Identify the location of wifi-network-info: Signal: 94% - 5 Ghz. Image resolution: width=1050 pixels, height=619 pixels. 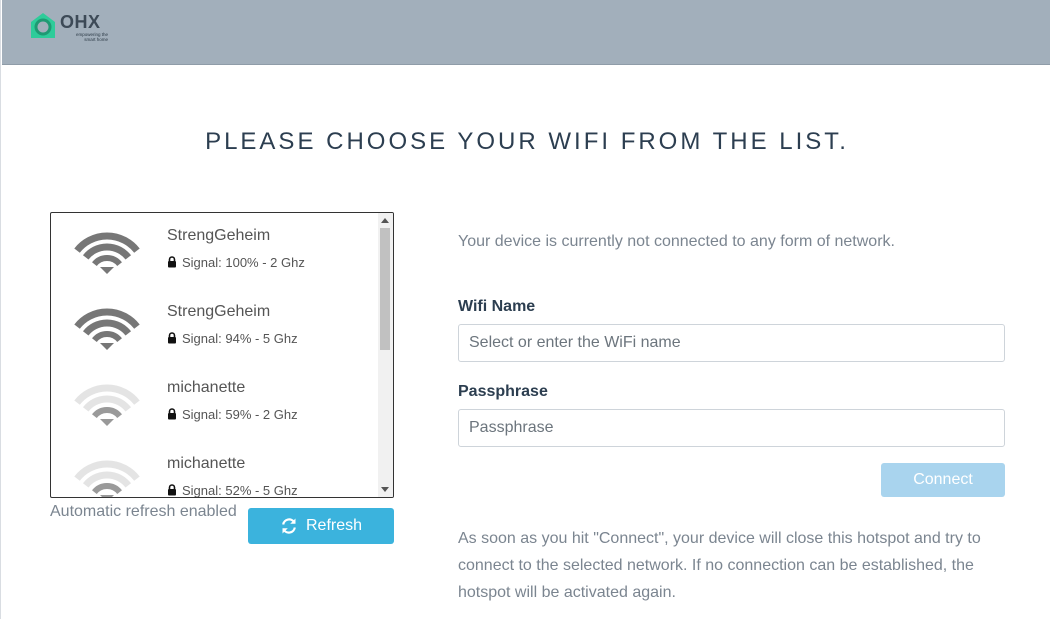
(232, 338).